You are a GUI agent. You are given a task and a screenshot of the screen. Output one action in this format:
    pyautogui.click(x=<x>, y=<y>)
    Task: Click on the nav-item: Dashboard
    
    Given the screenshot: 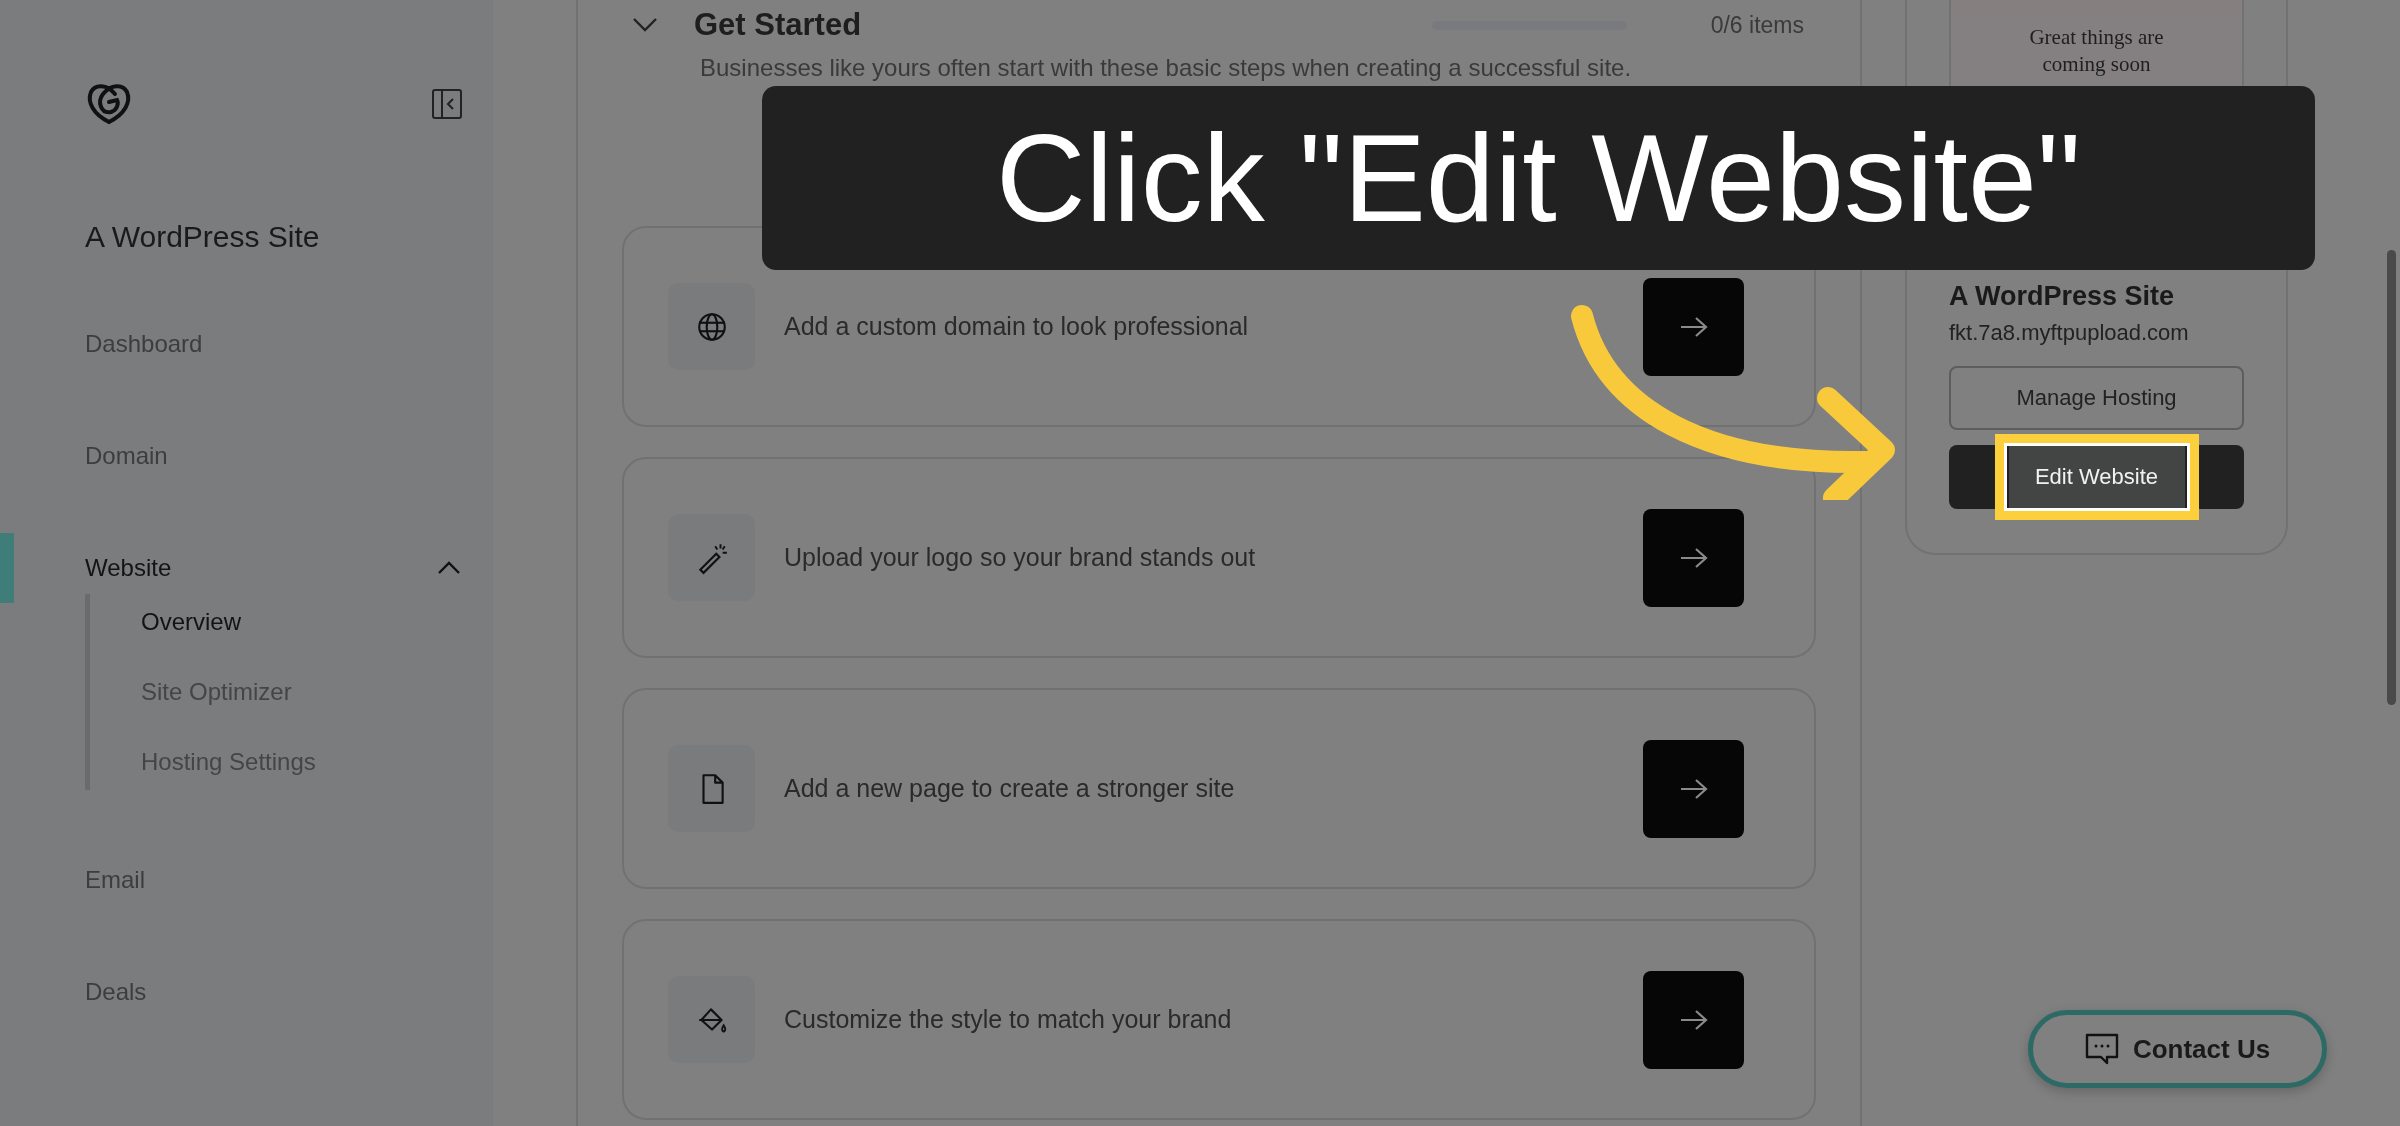 What is the action you would take?
    pyautogui.click(x=144, y=344)
    